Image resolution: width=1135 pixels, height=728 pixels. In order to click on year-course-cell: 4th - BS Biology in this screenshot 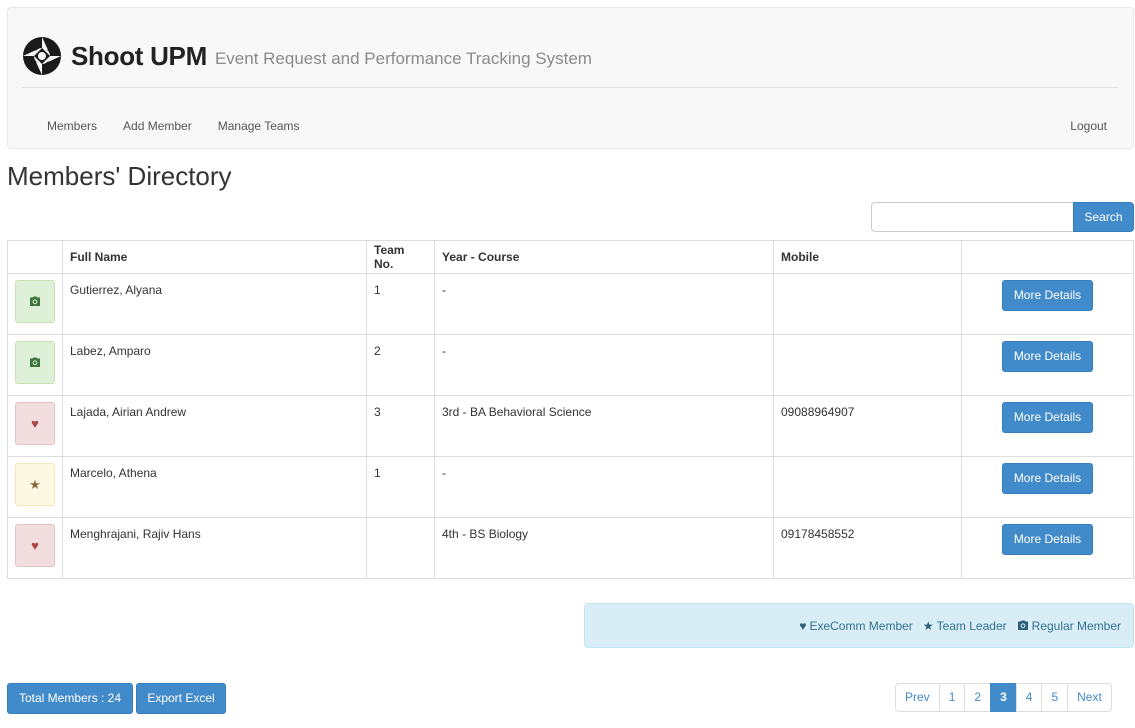, I will do `click(604, 548)`.